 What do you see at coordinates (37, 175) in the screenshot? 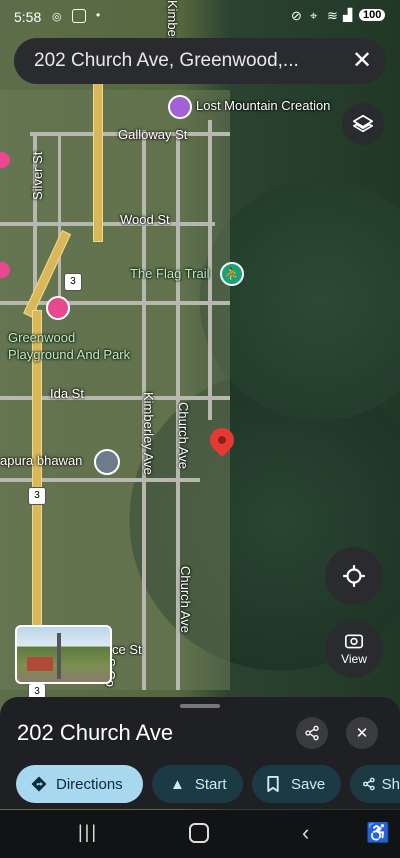
I see `map-label-silver-st: Silver St` at bounding box center [37, 175].